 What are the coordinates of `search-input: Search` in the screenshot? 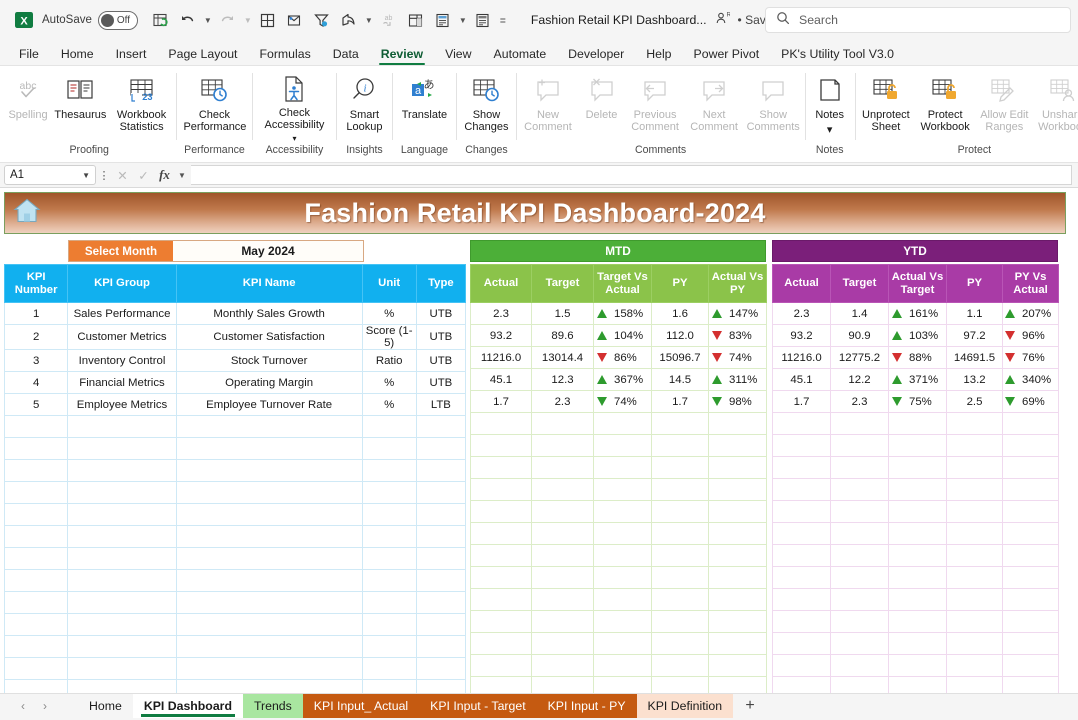 It's located at (818, 20).